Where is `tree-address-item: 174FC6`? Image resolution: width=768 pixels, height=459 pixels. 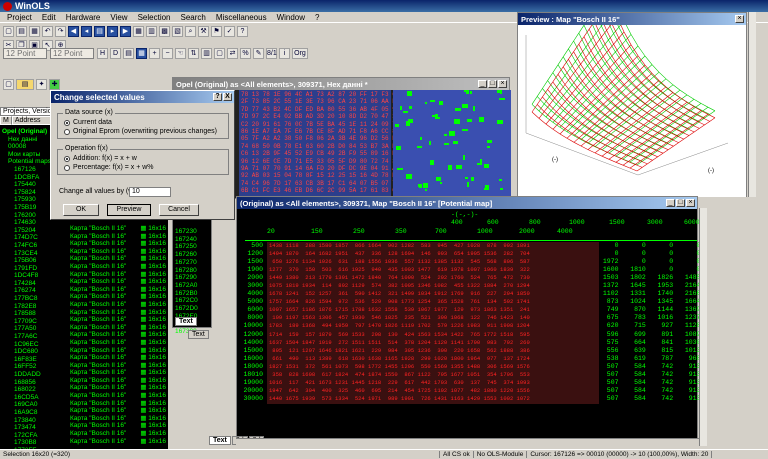
tree-address-item: 174FC6 is located at coordinates (27, 246).